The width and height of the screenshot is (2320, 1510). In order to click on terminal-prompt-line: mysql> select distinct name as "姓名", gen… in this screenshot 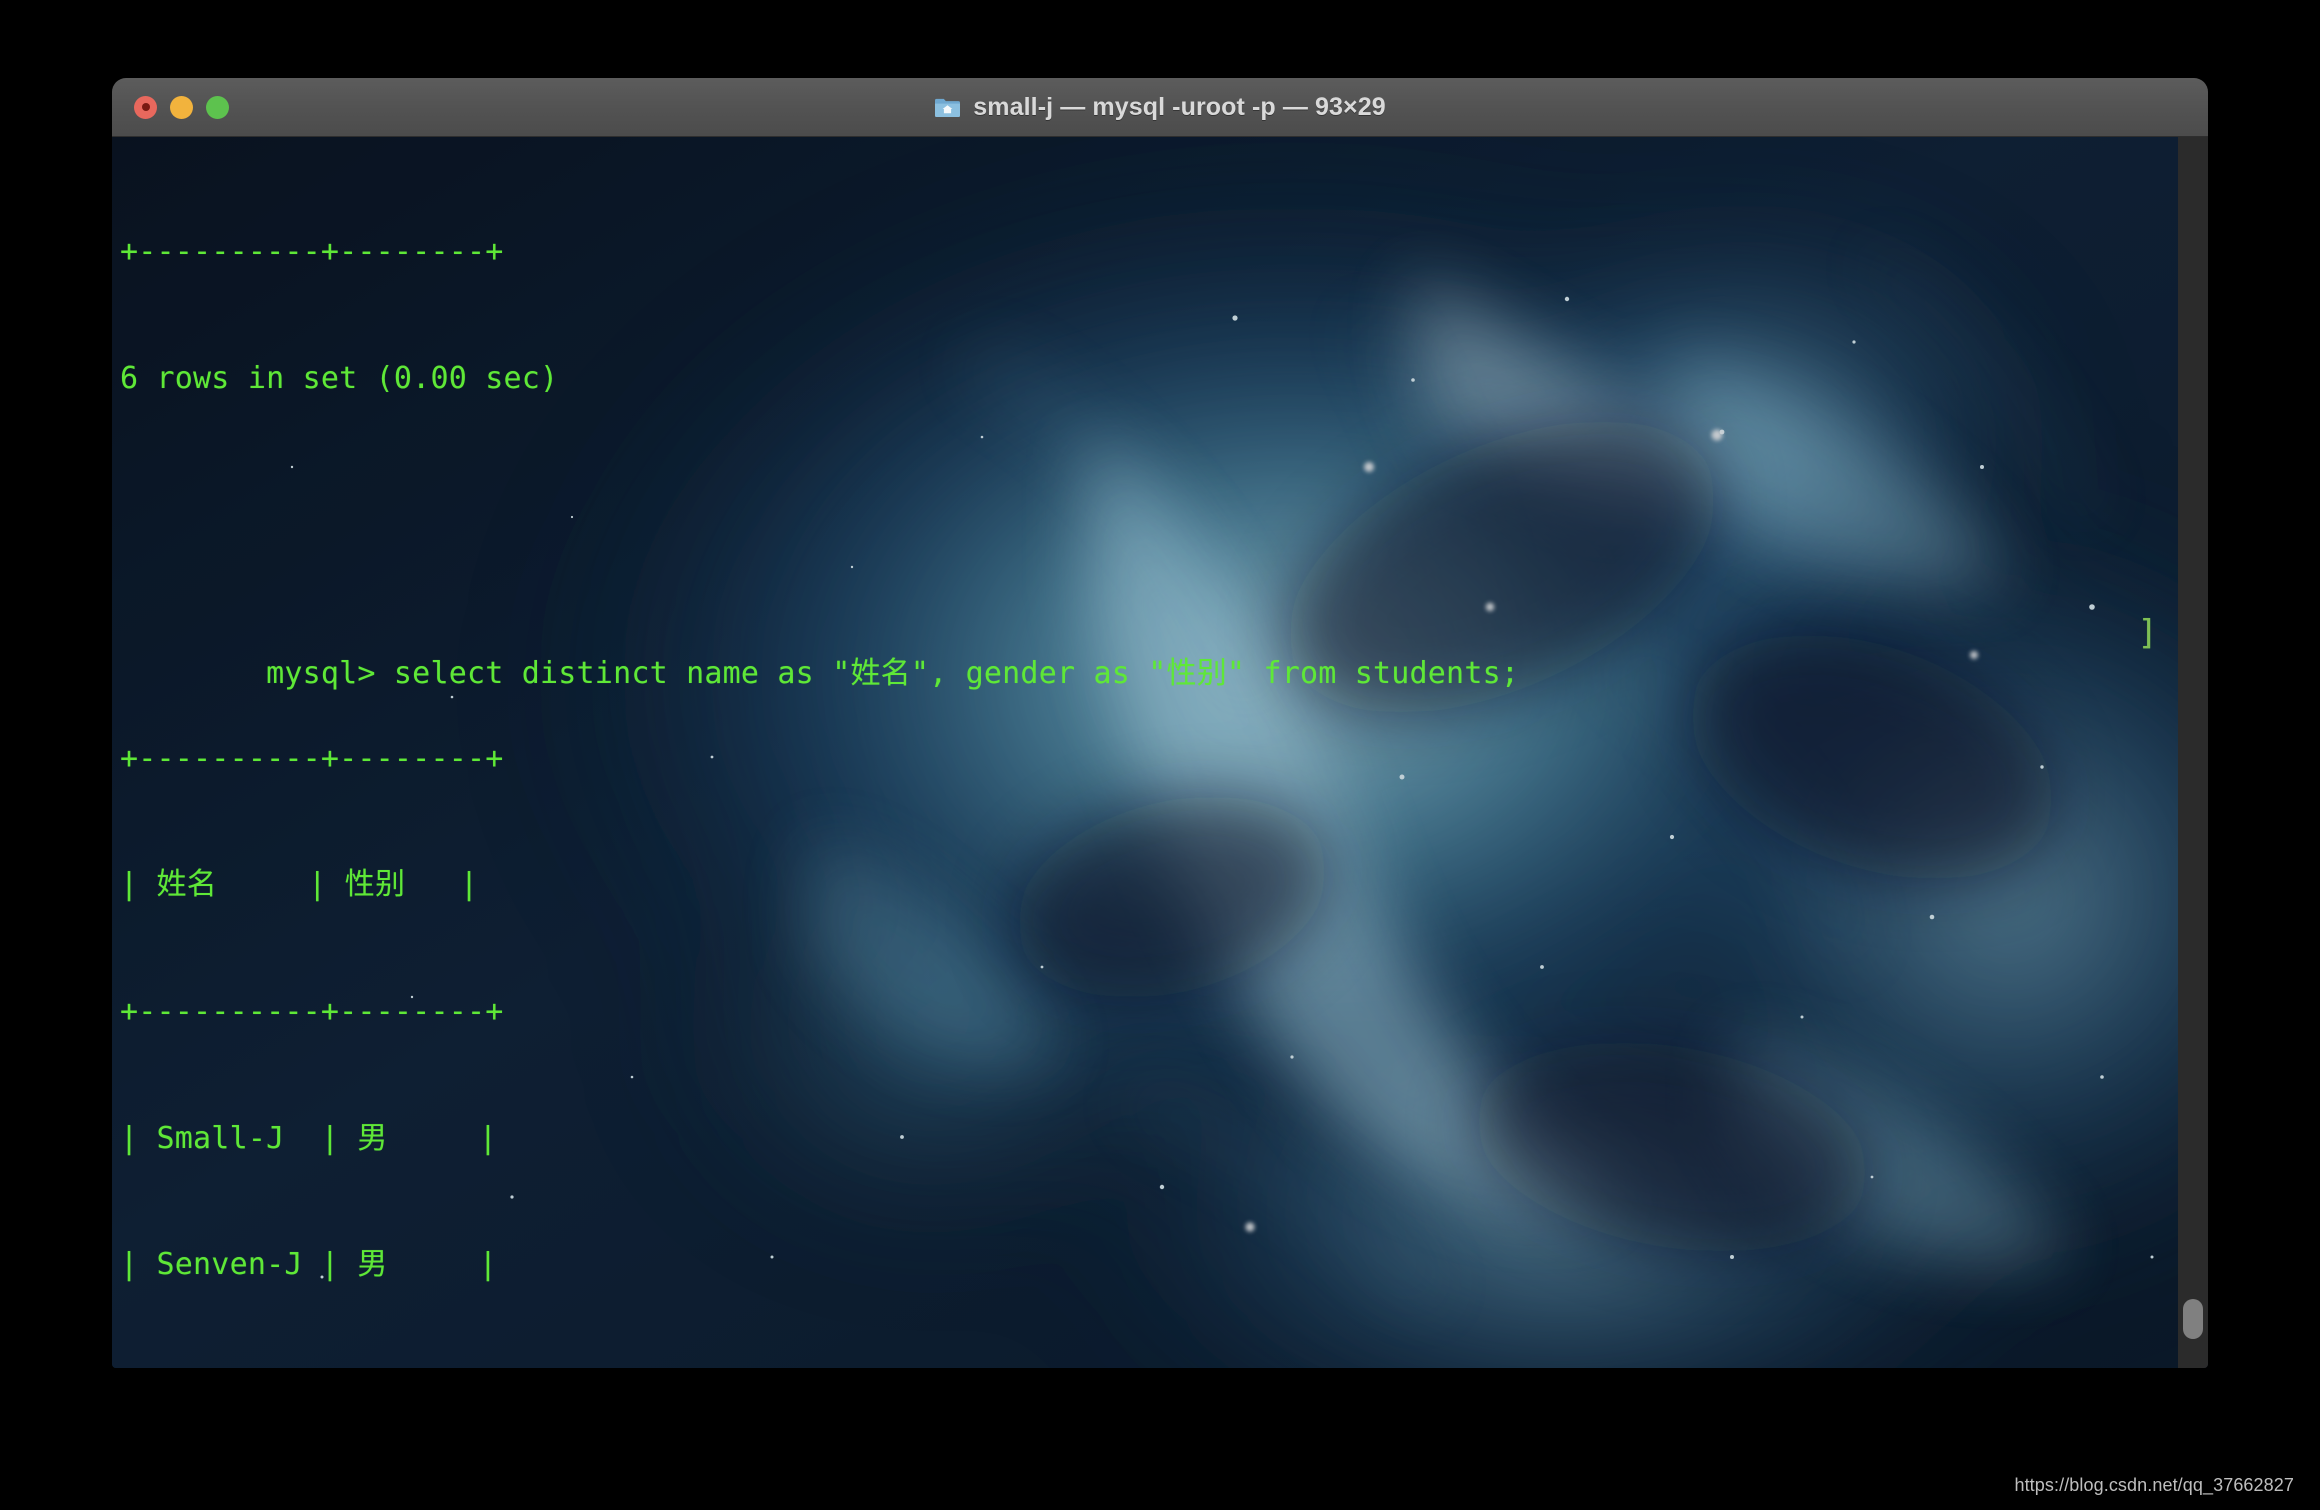, I will do `click(1164, 651)`.